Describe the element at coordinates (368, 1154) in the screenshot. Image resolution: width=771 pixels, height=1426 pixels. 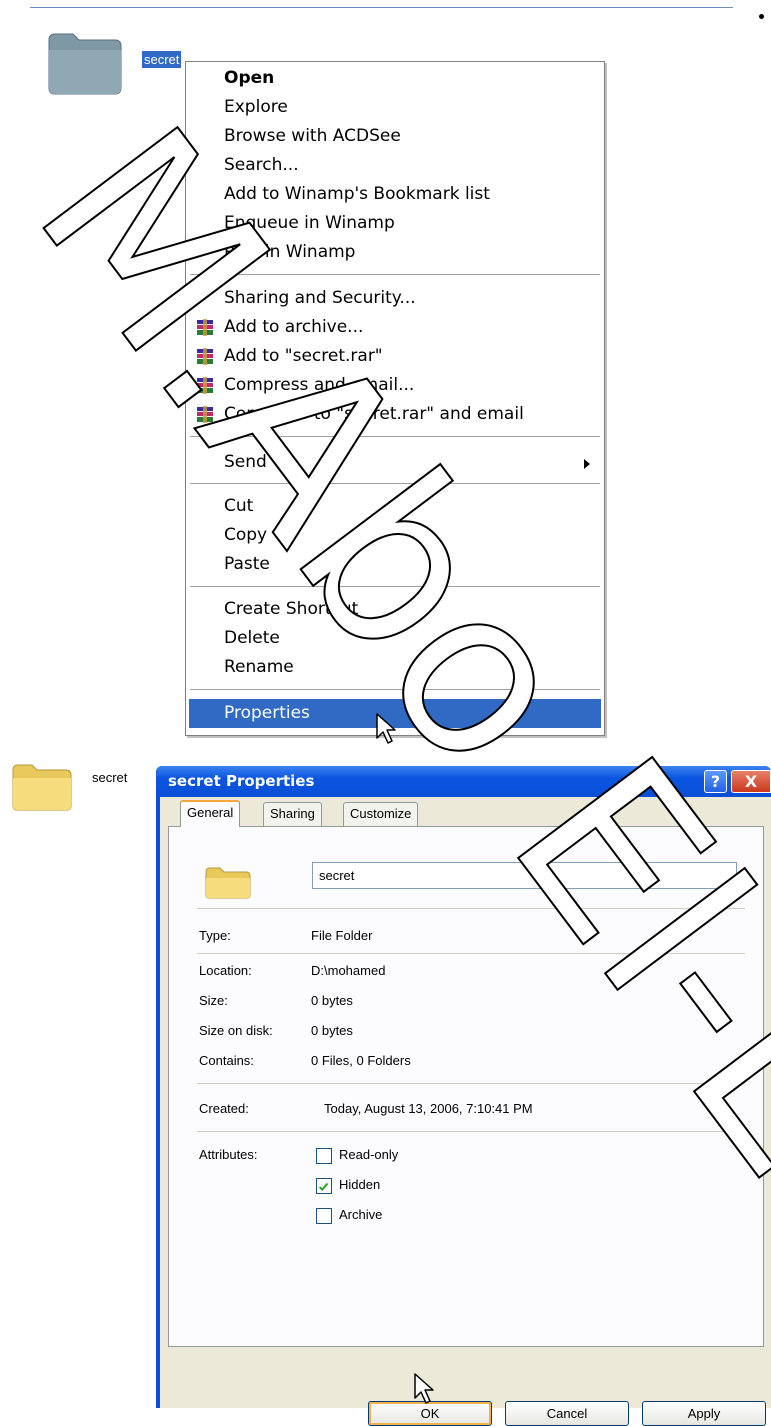
I see `readonly-label: Read-only` at that location.